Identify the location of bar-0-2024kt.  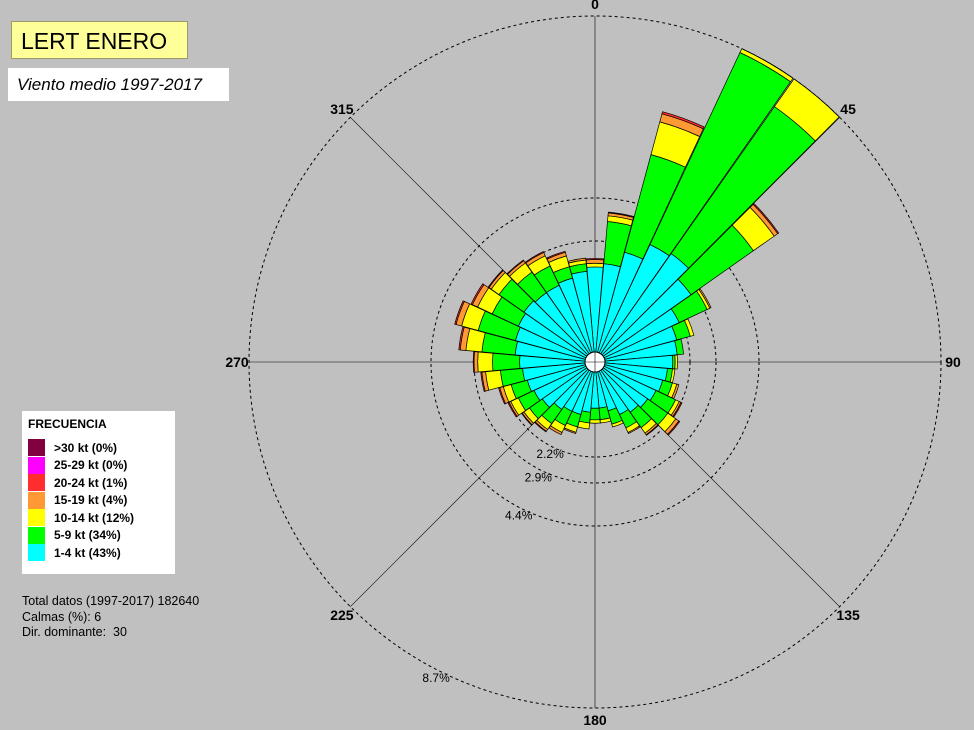
(595, 259).